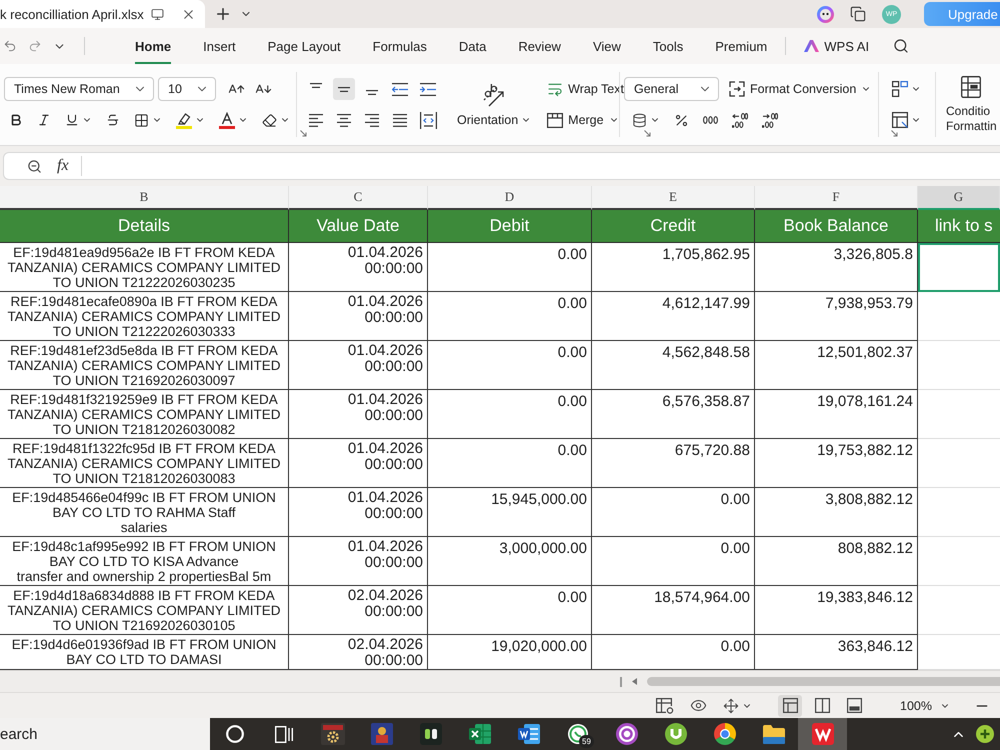 The width and height of the screenshot is (1000, 750). I want to click on table-settings-icon, so click(665, 706).